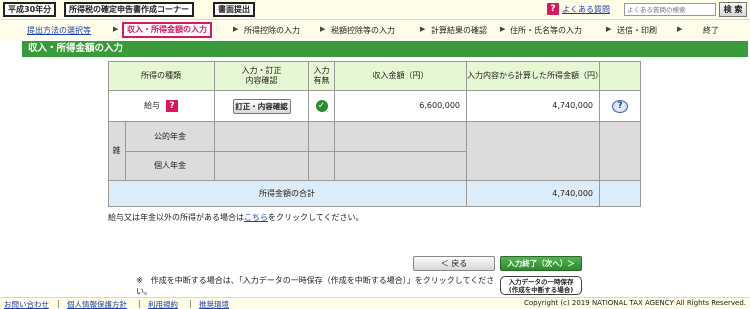 The image size is (750, 309). What do you see at coordinates (535, 76) in the screenshot?
I see `col-header-computed: 入力内容から計算した所得金額（円）` at bounding box center [535, 76].